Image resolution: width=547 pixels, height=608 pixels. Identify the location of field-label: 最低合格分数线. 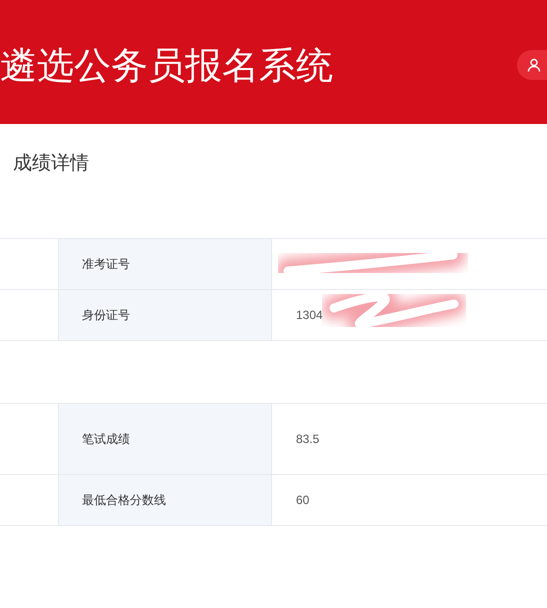
(165, 500).